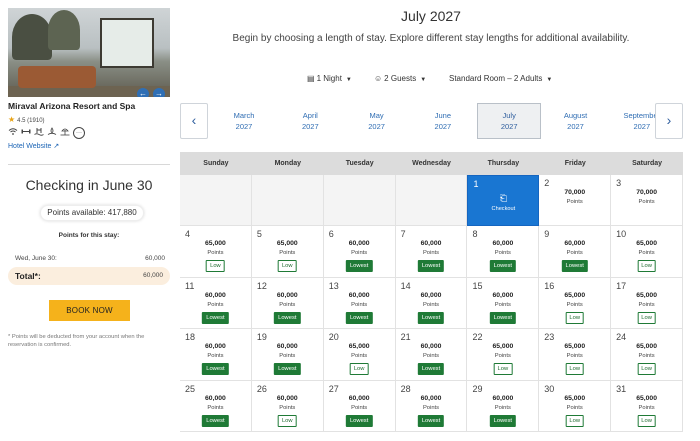  Describe the element at coordinates (287, 355) in the screenshot. I see `day-cell: 19 60,000 Points Lowest` at that location.